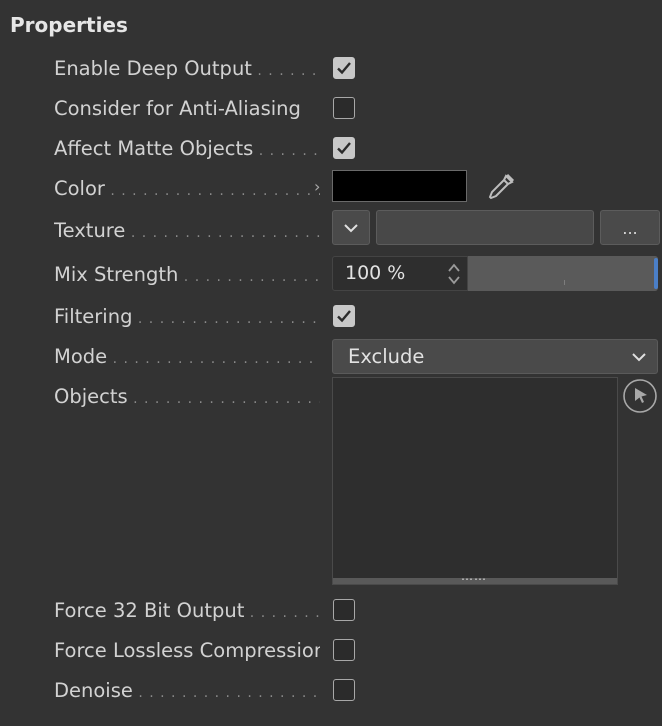 Image resolution: width=662 pixels, height=726 pixels. Describe the element at coordinates (563, 273) in the screenshot. I see `mix-strength-slider` at that location.